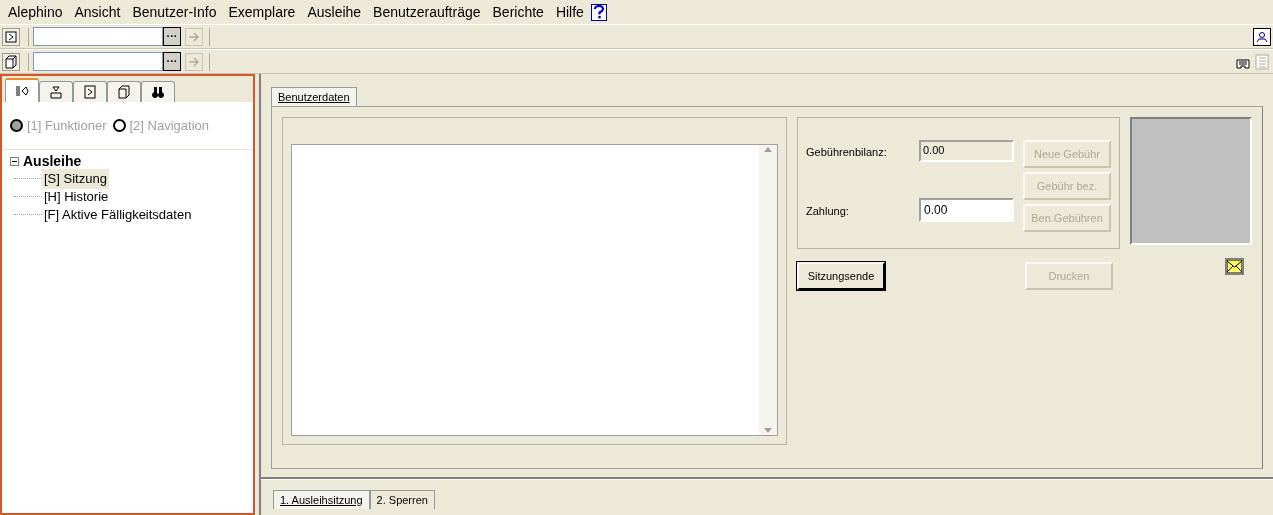  Describe the element at coordinates (67, 125) in the screenshot. I see `radio-label: [1] Funktioner` at that location.